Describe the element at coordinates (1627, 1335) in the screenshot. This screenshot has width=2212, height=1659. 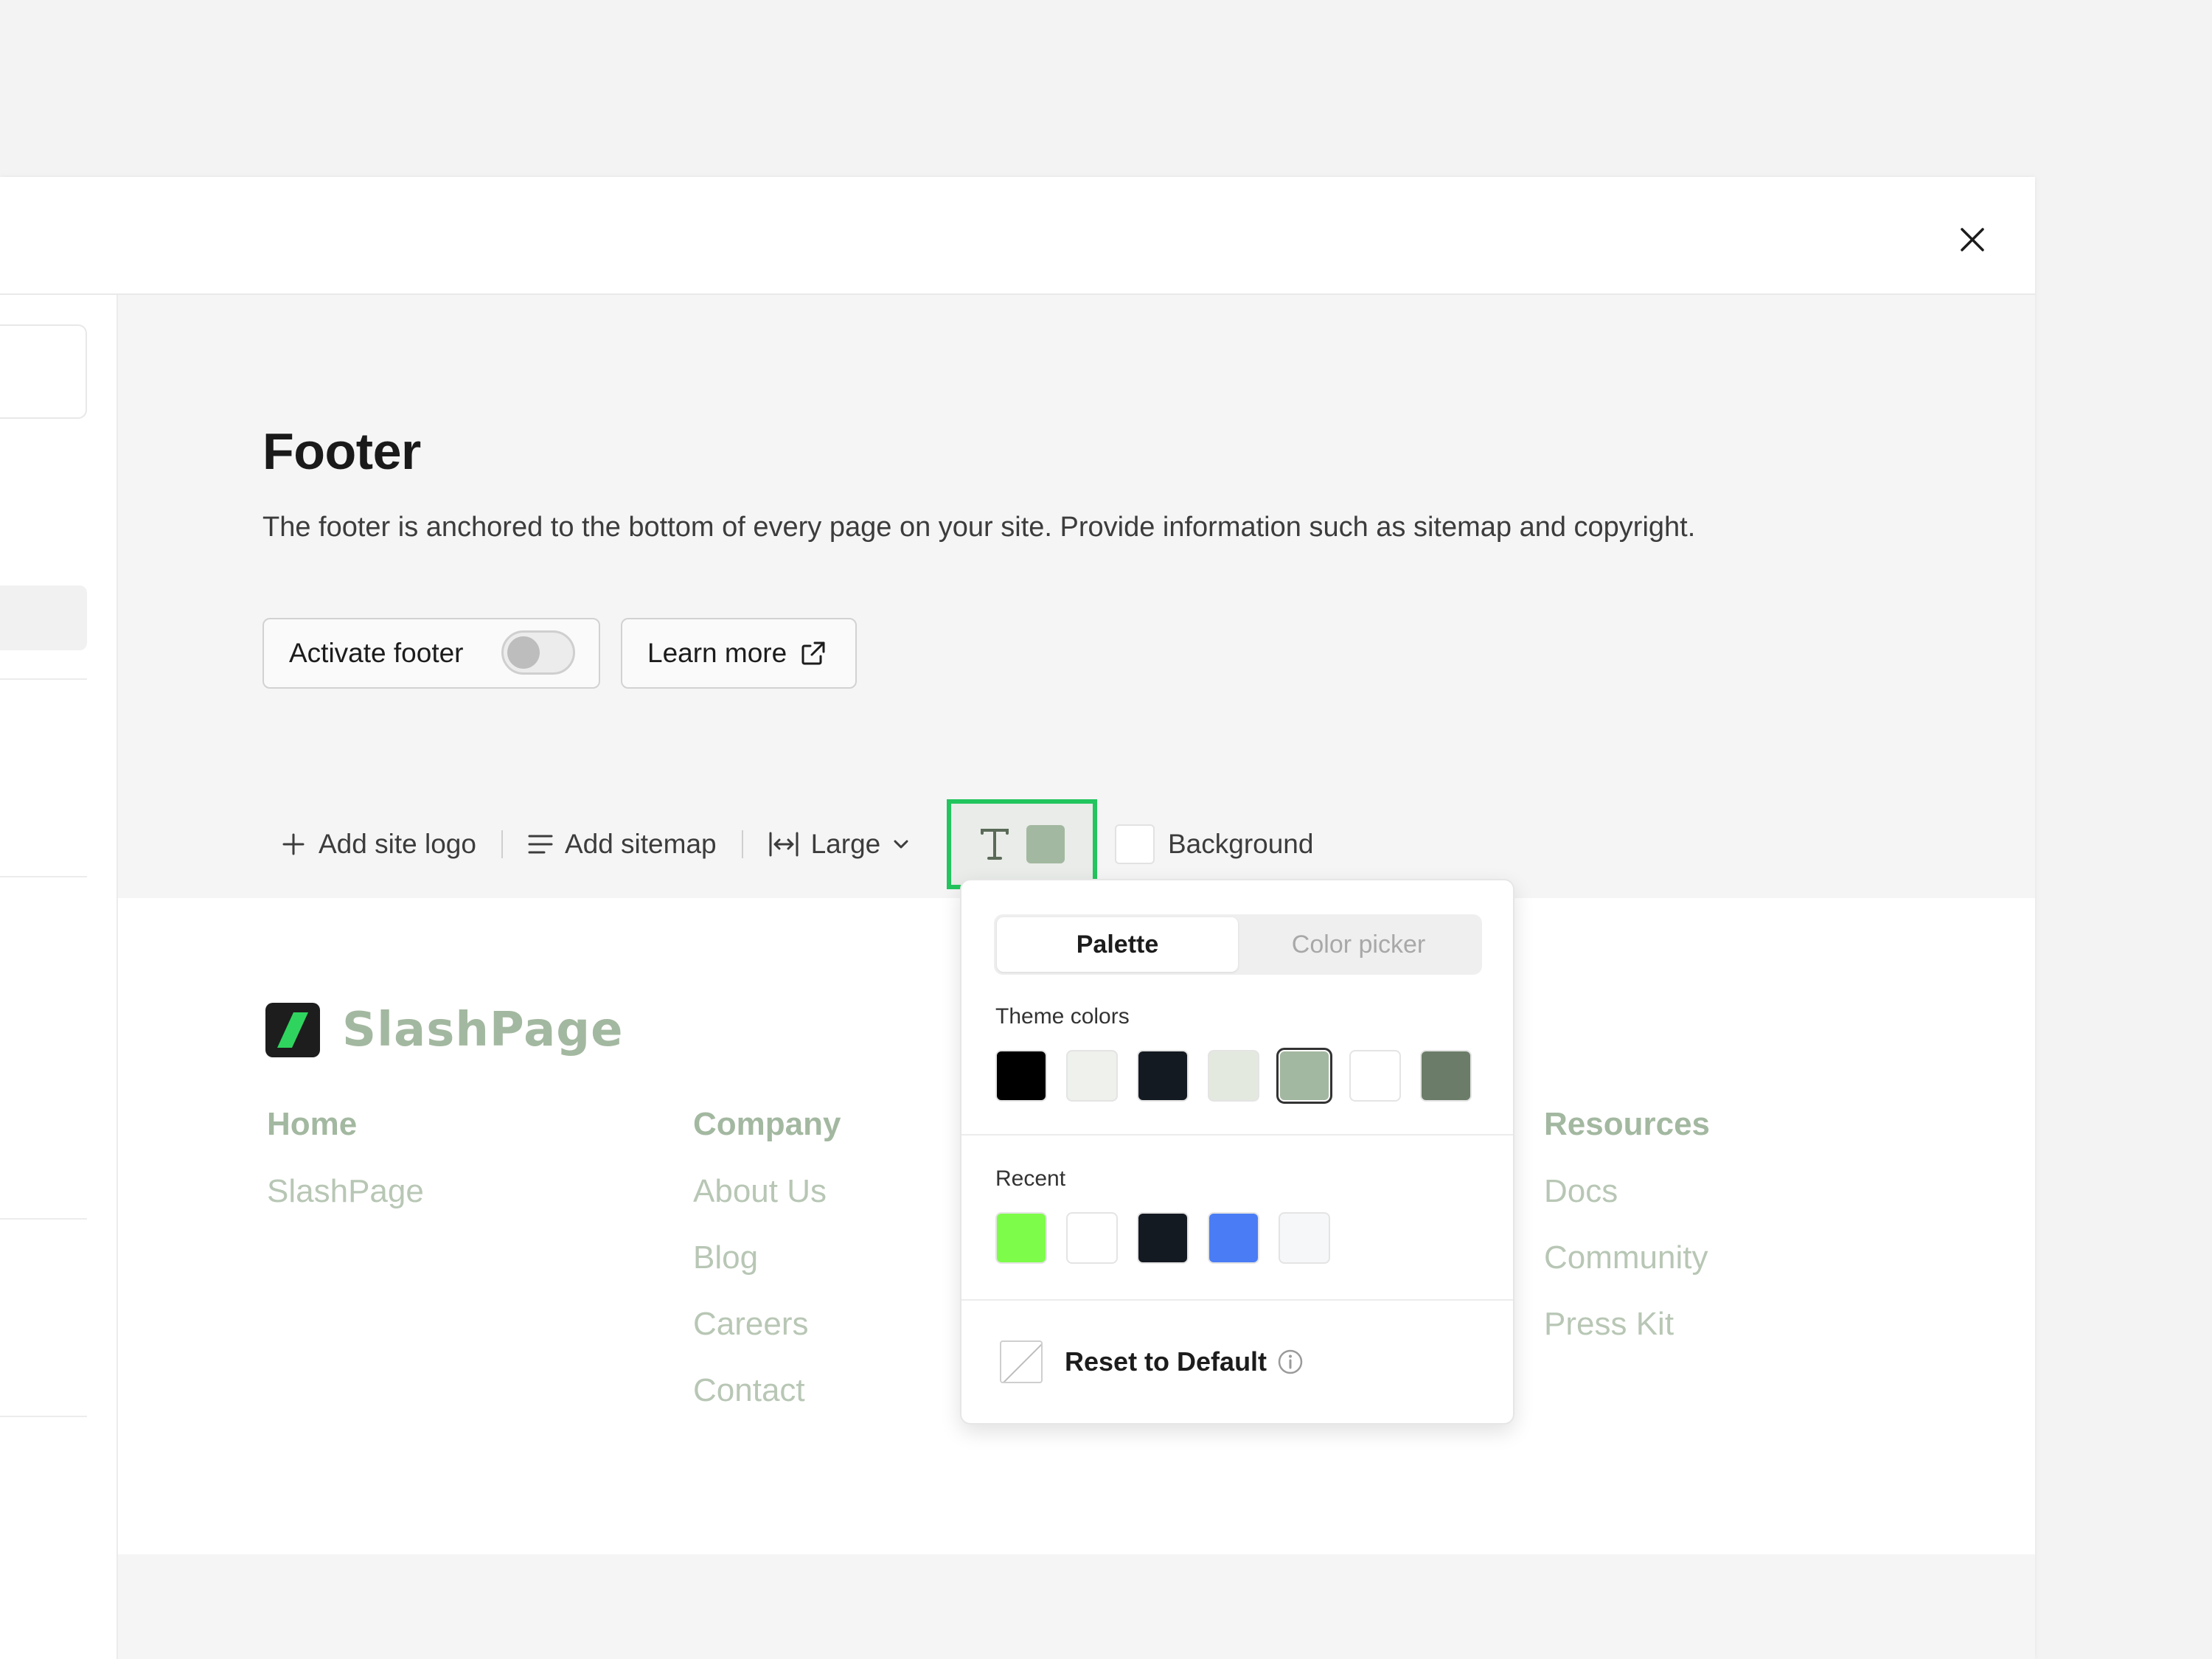
I see `footer-link: Press Kit` at that location.